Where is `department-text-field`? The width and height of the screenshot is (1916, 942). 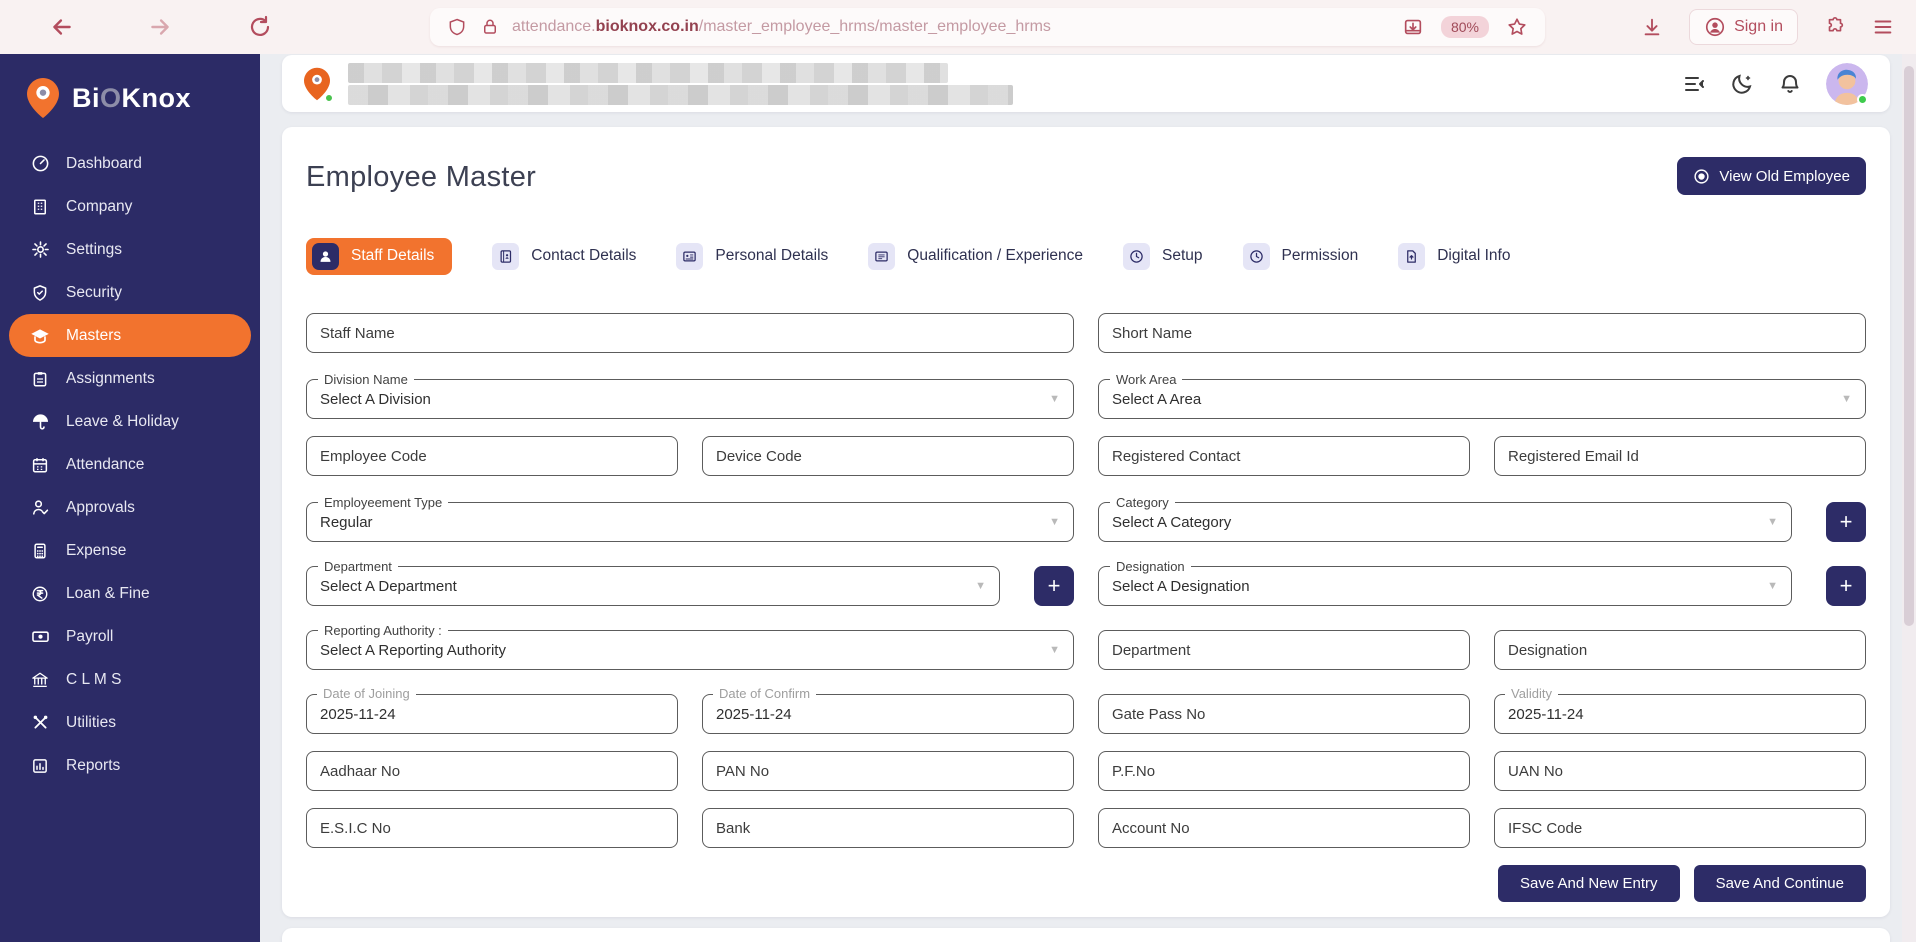 department-text-field is located at coordinates (1284, 650).